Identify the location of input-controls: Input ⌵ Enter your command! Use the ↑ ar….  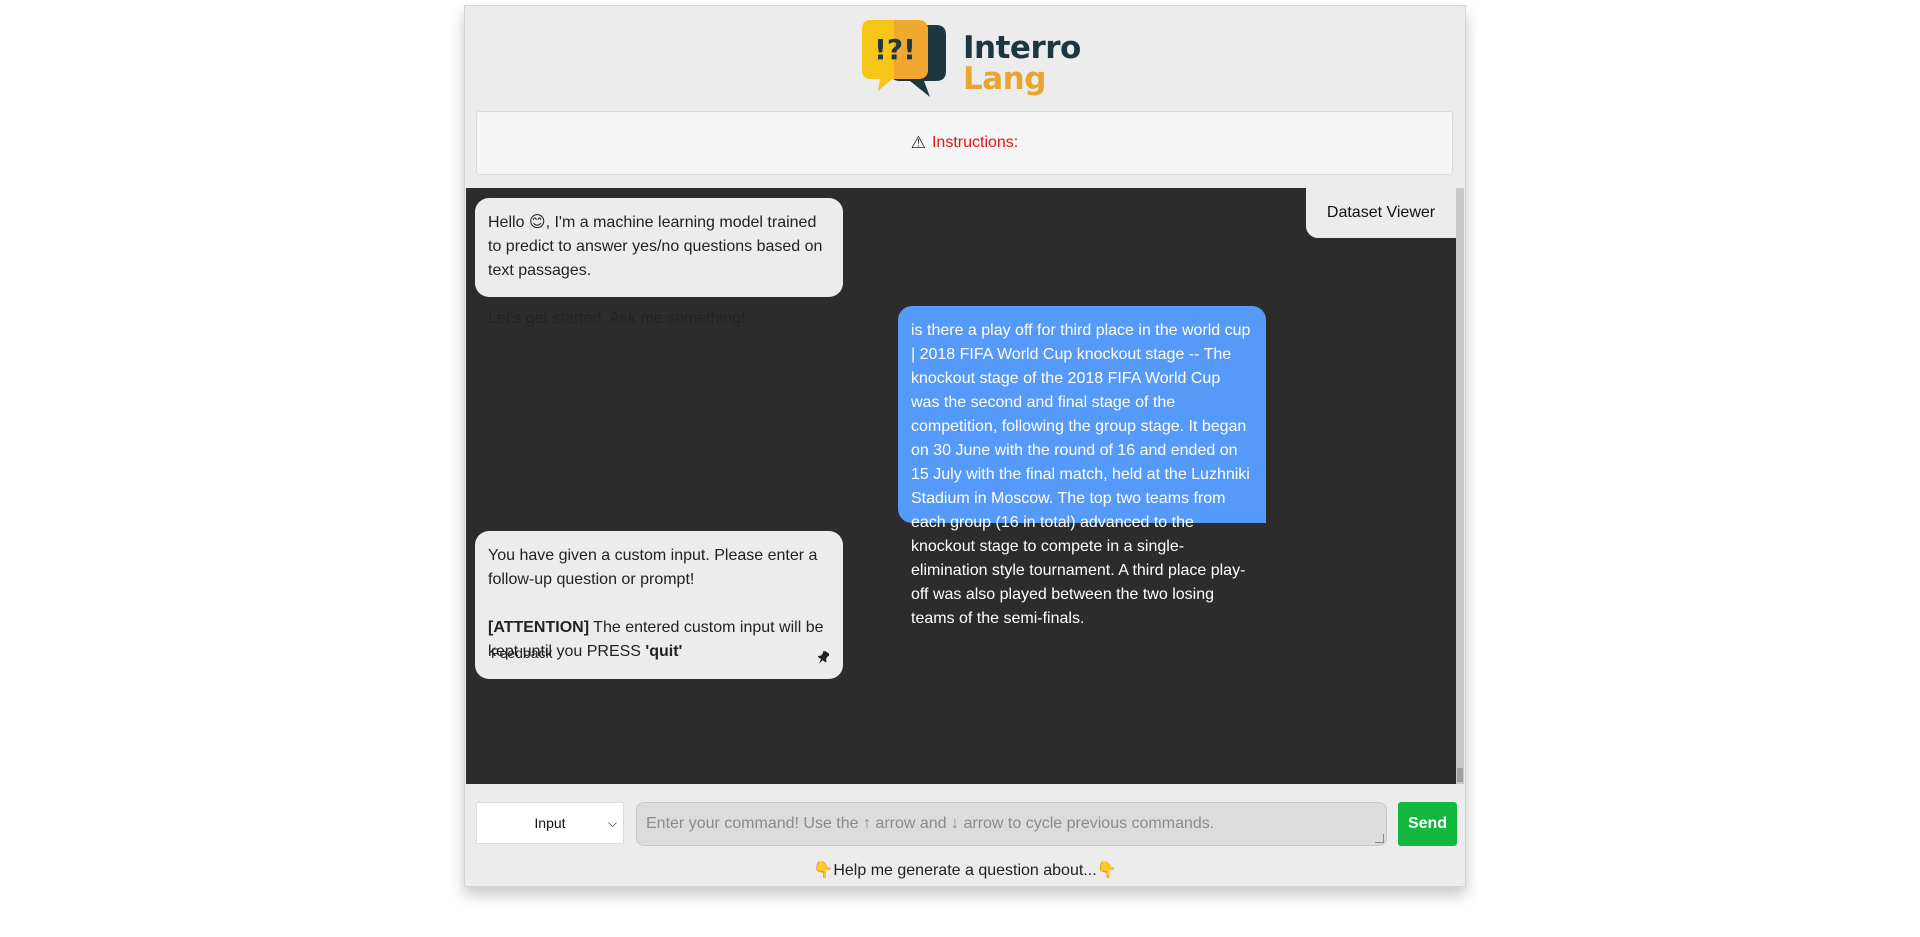
(966, 823).